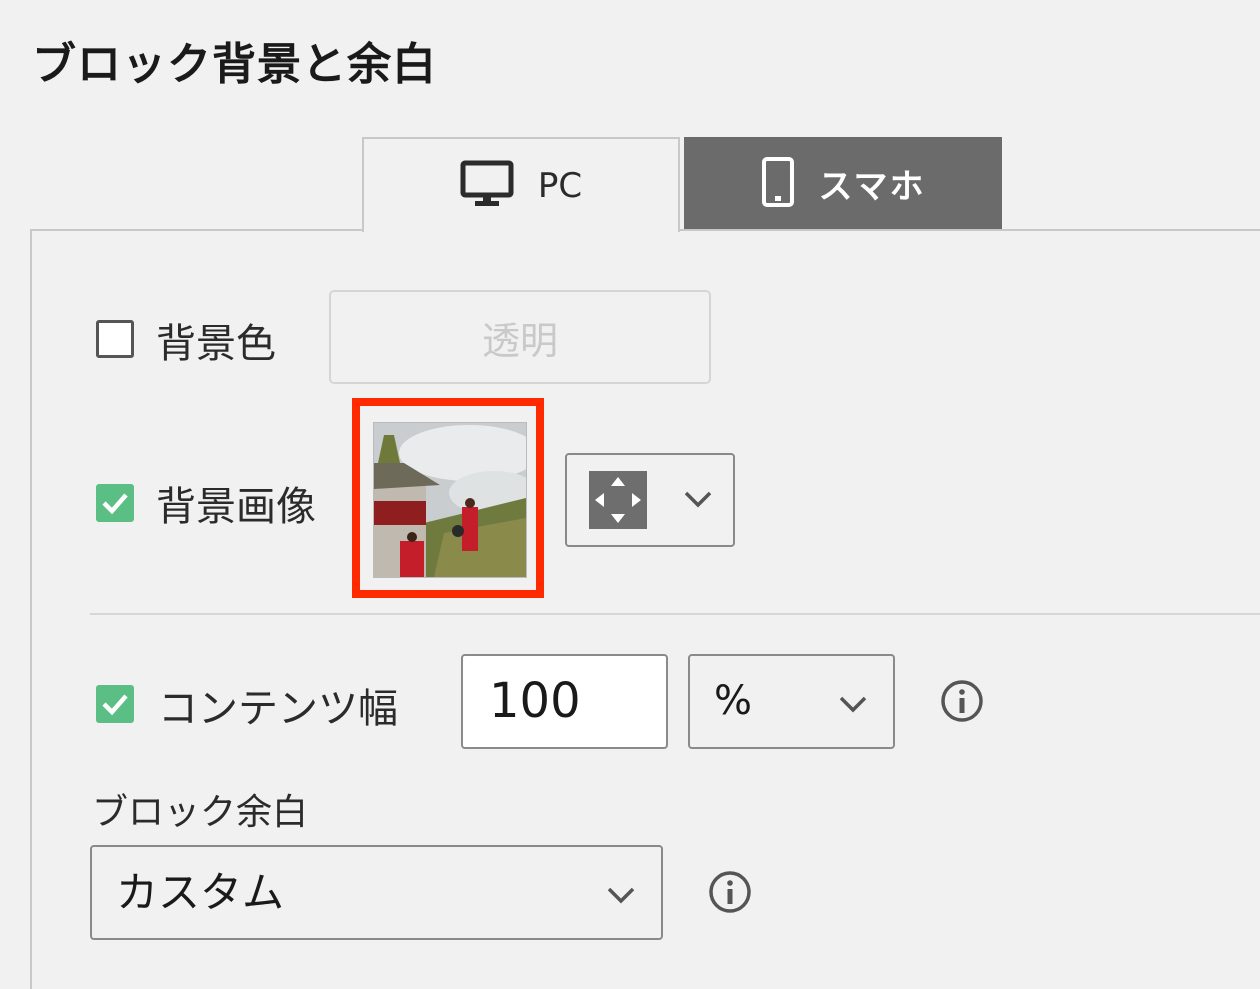  Describe the element at coordinates (618, 500) in the screenshot. I see `position-arrows-icon` at that location.